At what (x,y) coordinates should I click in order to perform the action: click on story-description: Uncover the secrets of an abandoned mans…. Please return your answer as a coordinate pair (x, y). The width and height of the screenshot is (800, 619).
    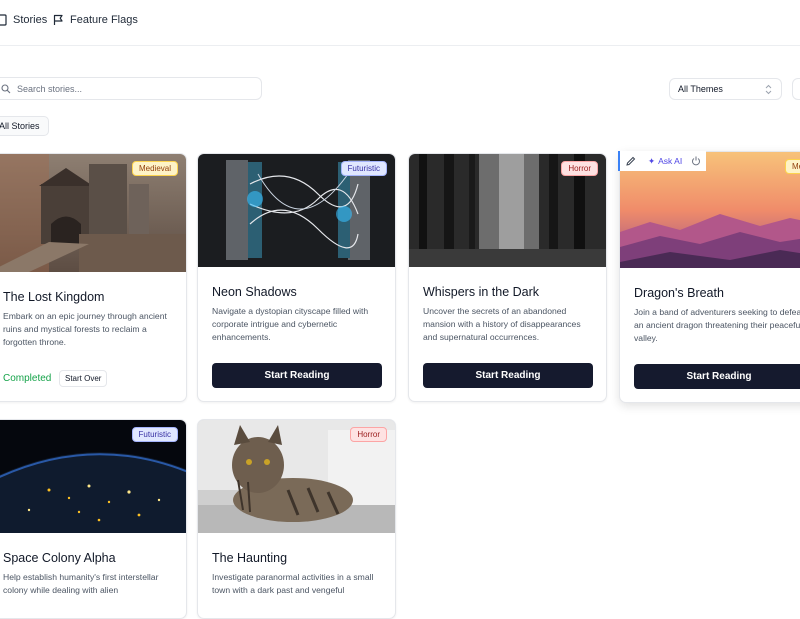
    Looking at the image, I should click on (502, 324).